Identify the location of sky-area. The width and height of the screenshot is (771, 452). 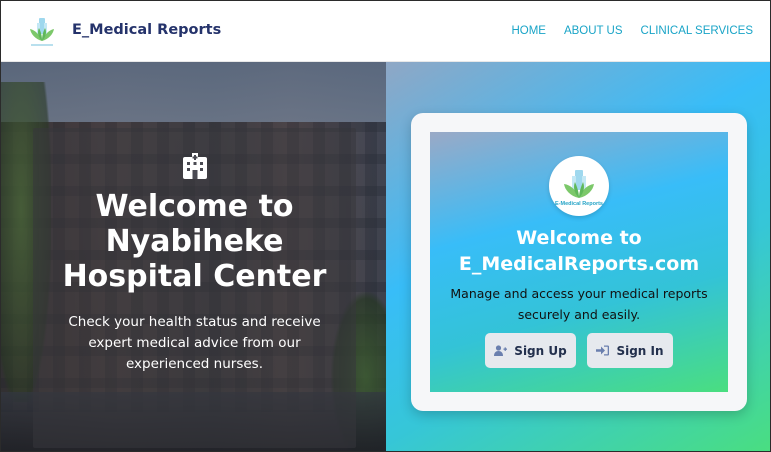
(193, 92).